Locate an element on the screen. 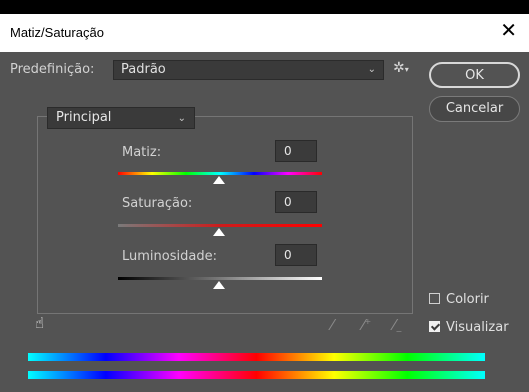 The image size is (529, 392). hue-label: Matiz: is located at coordinates (142, 152).